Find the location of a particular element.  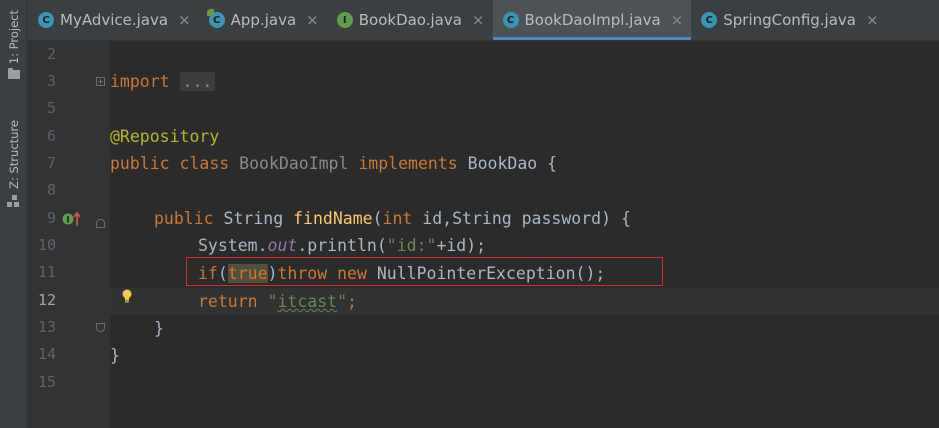

code-line-13: } is located at coordinates (159, 328).